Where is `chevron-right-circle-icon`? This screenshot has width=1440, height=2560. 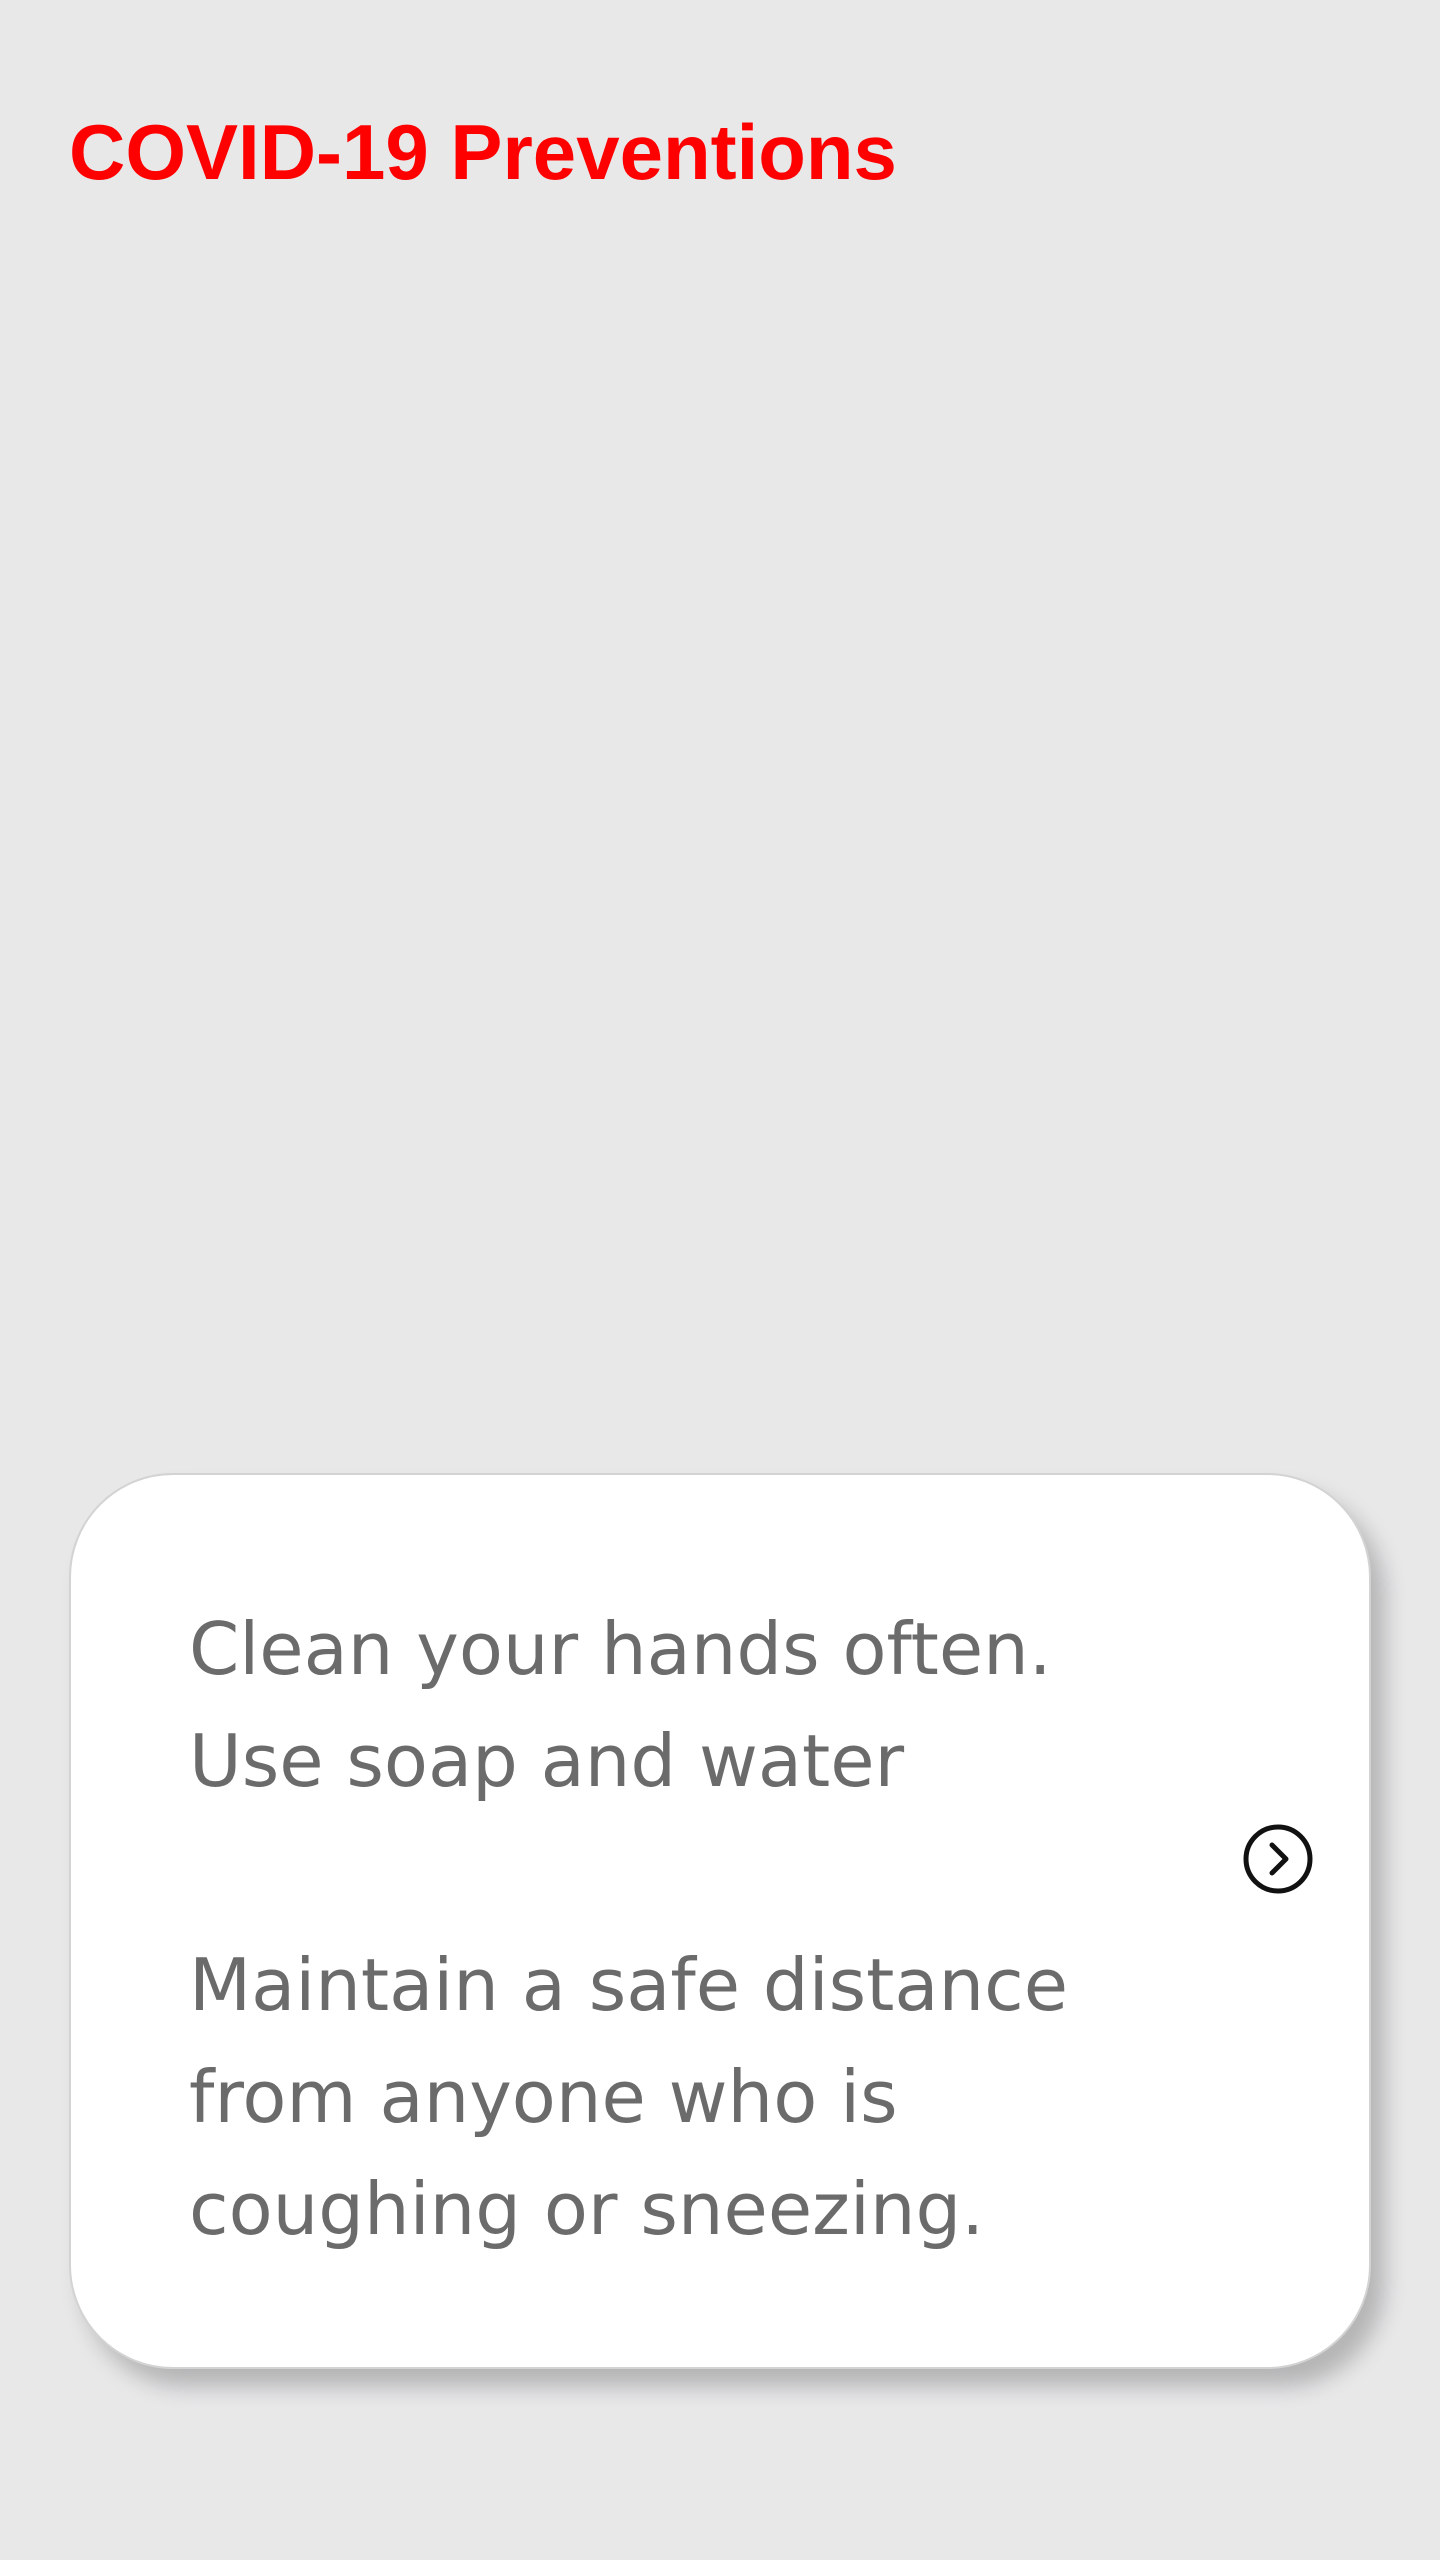 chevron-right-circle-icon is located at coordinates (1278, 1859).